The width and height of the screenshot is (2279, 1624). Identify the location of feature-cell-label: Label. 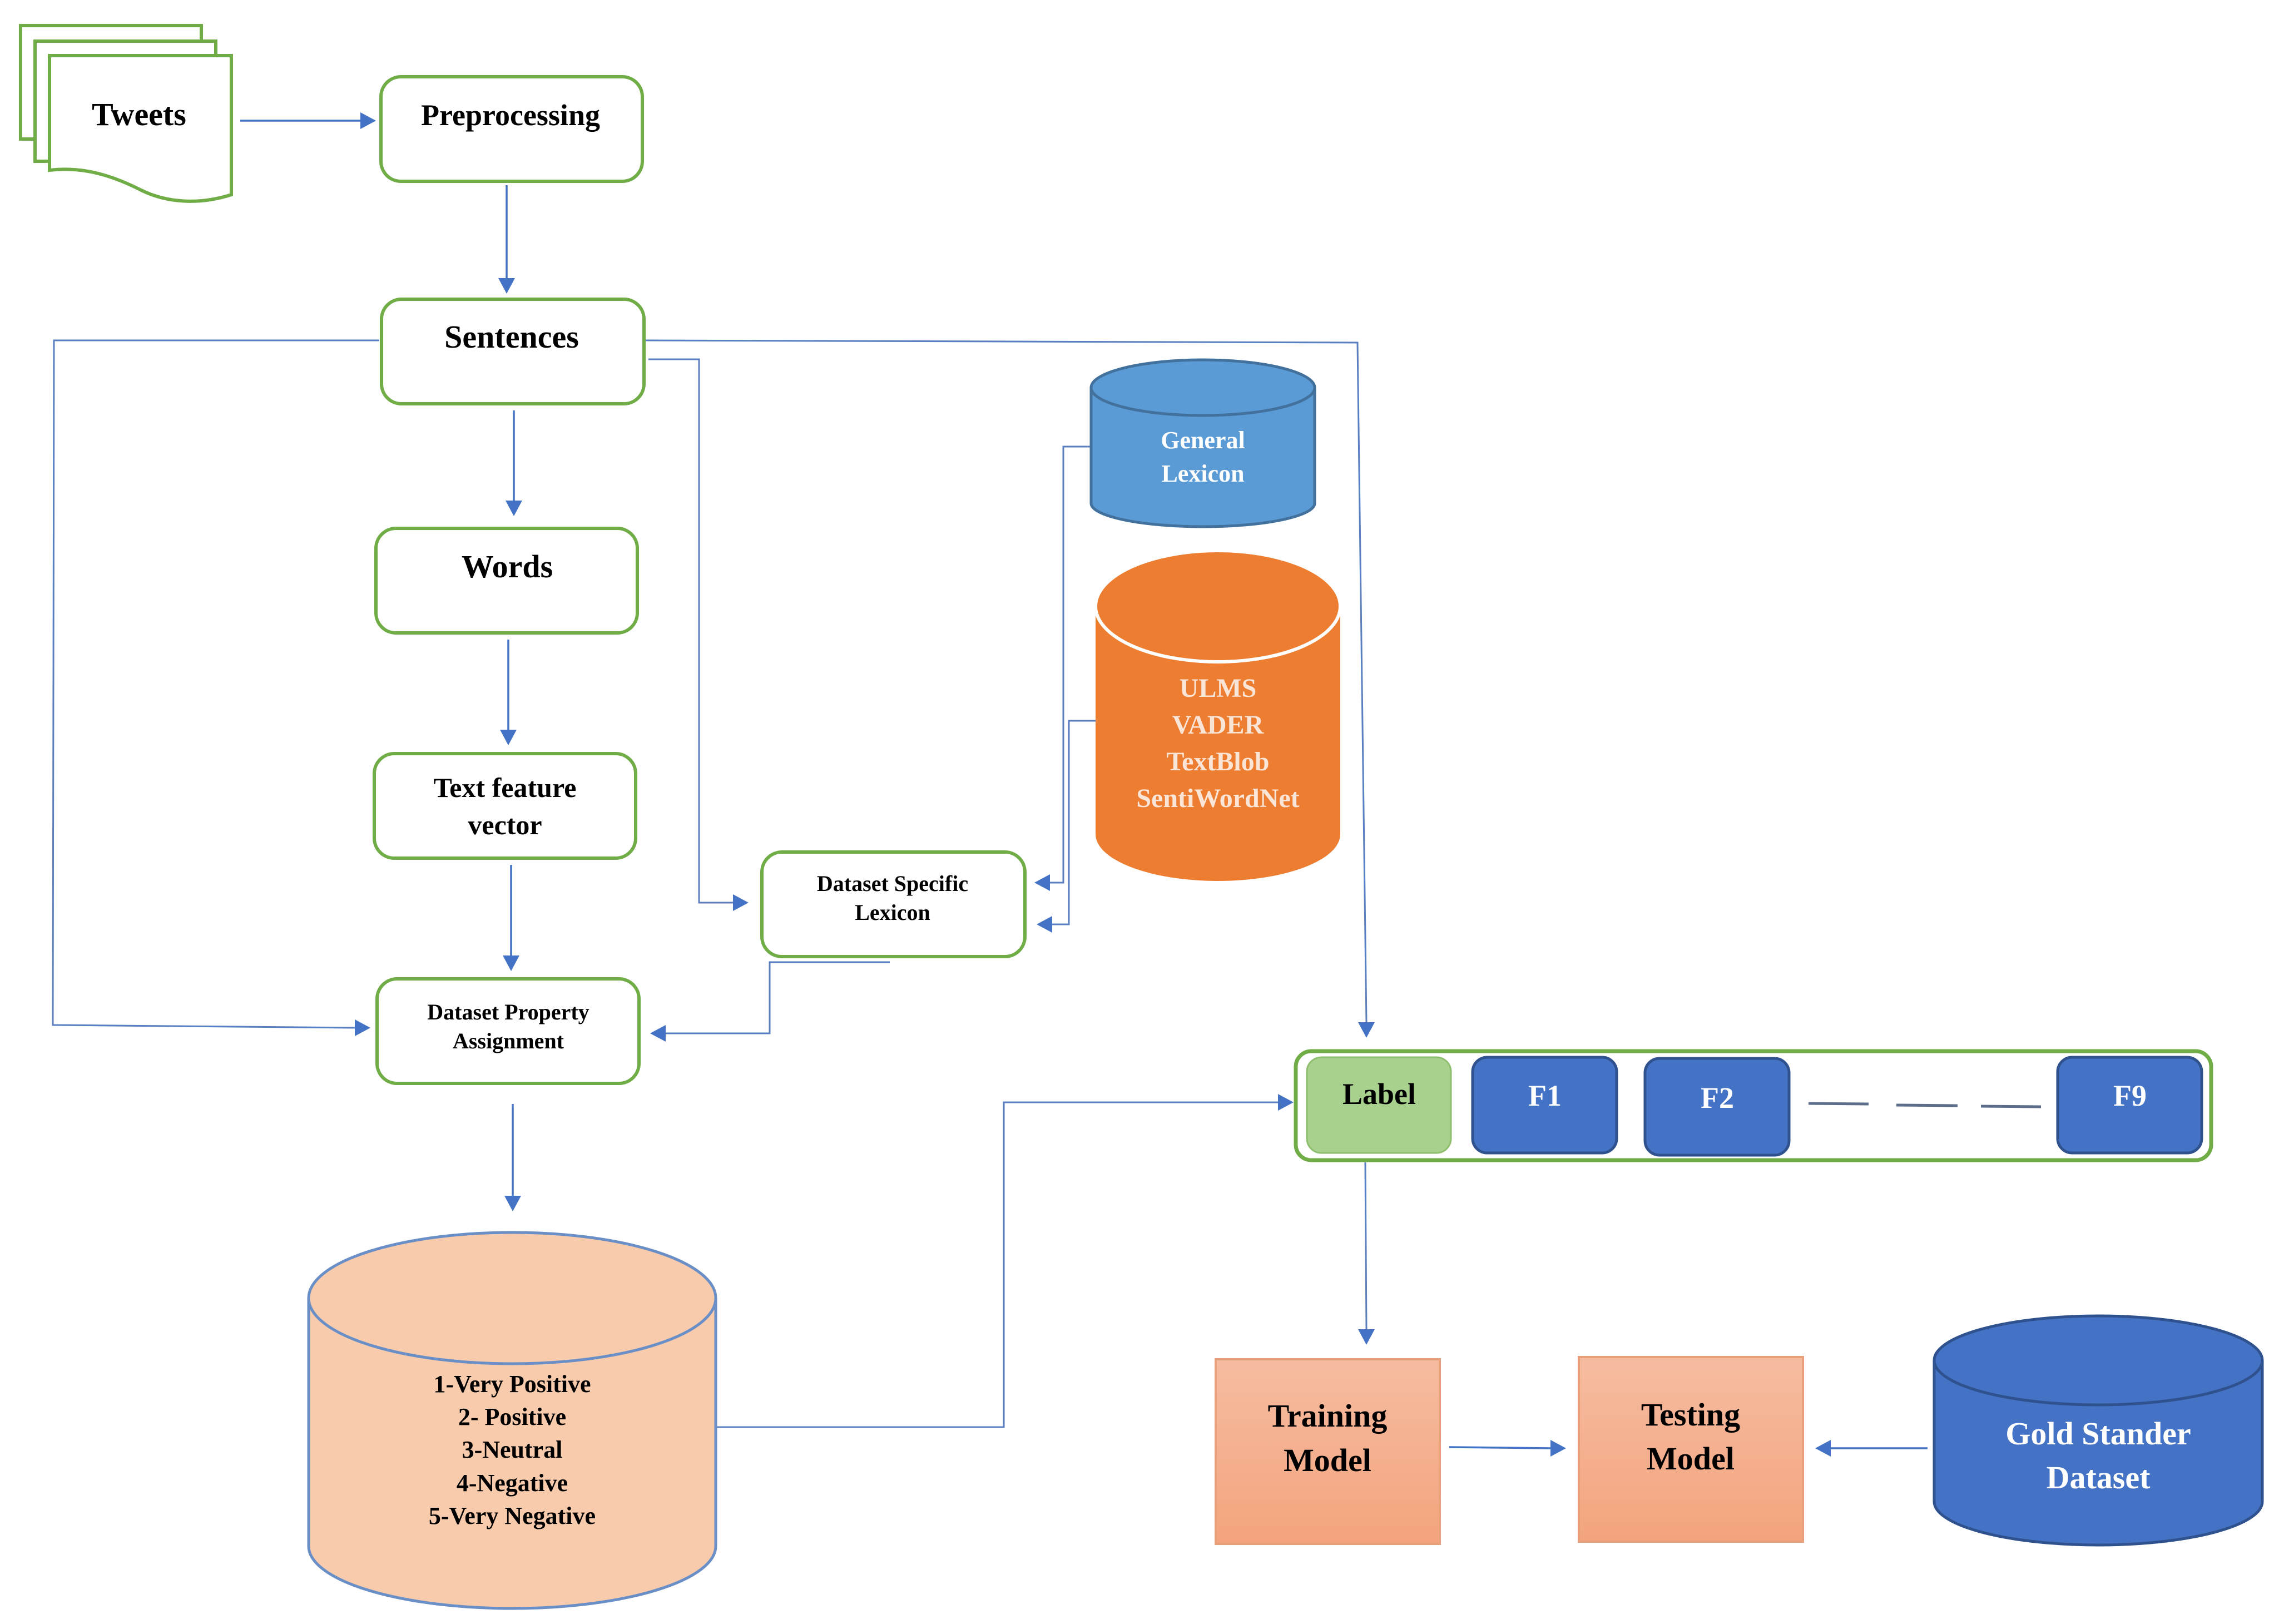
(1379, 1105).